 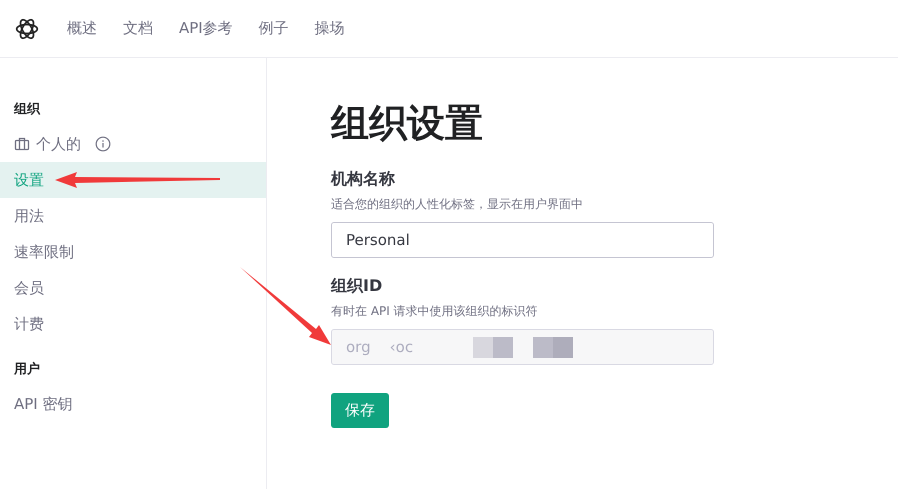 What do you see at coordinates (457, 204) in the screenshot?
I see `field-hint: 适合您的组织的人性化标签，显示在用户界面中` at bounding box center [457, 204].